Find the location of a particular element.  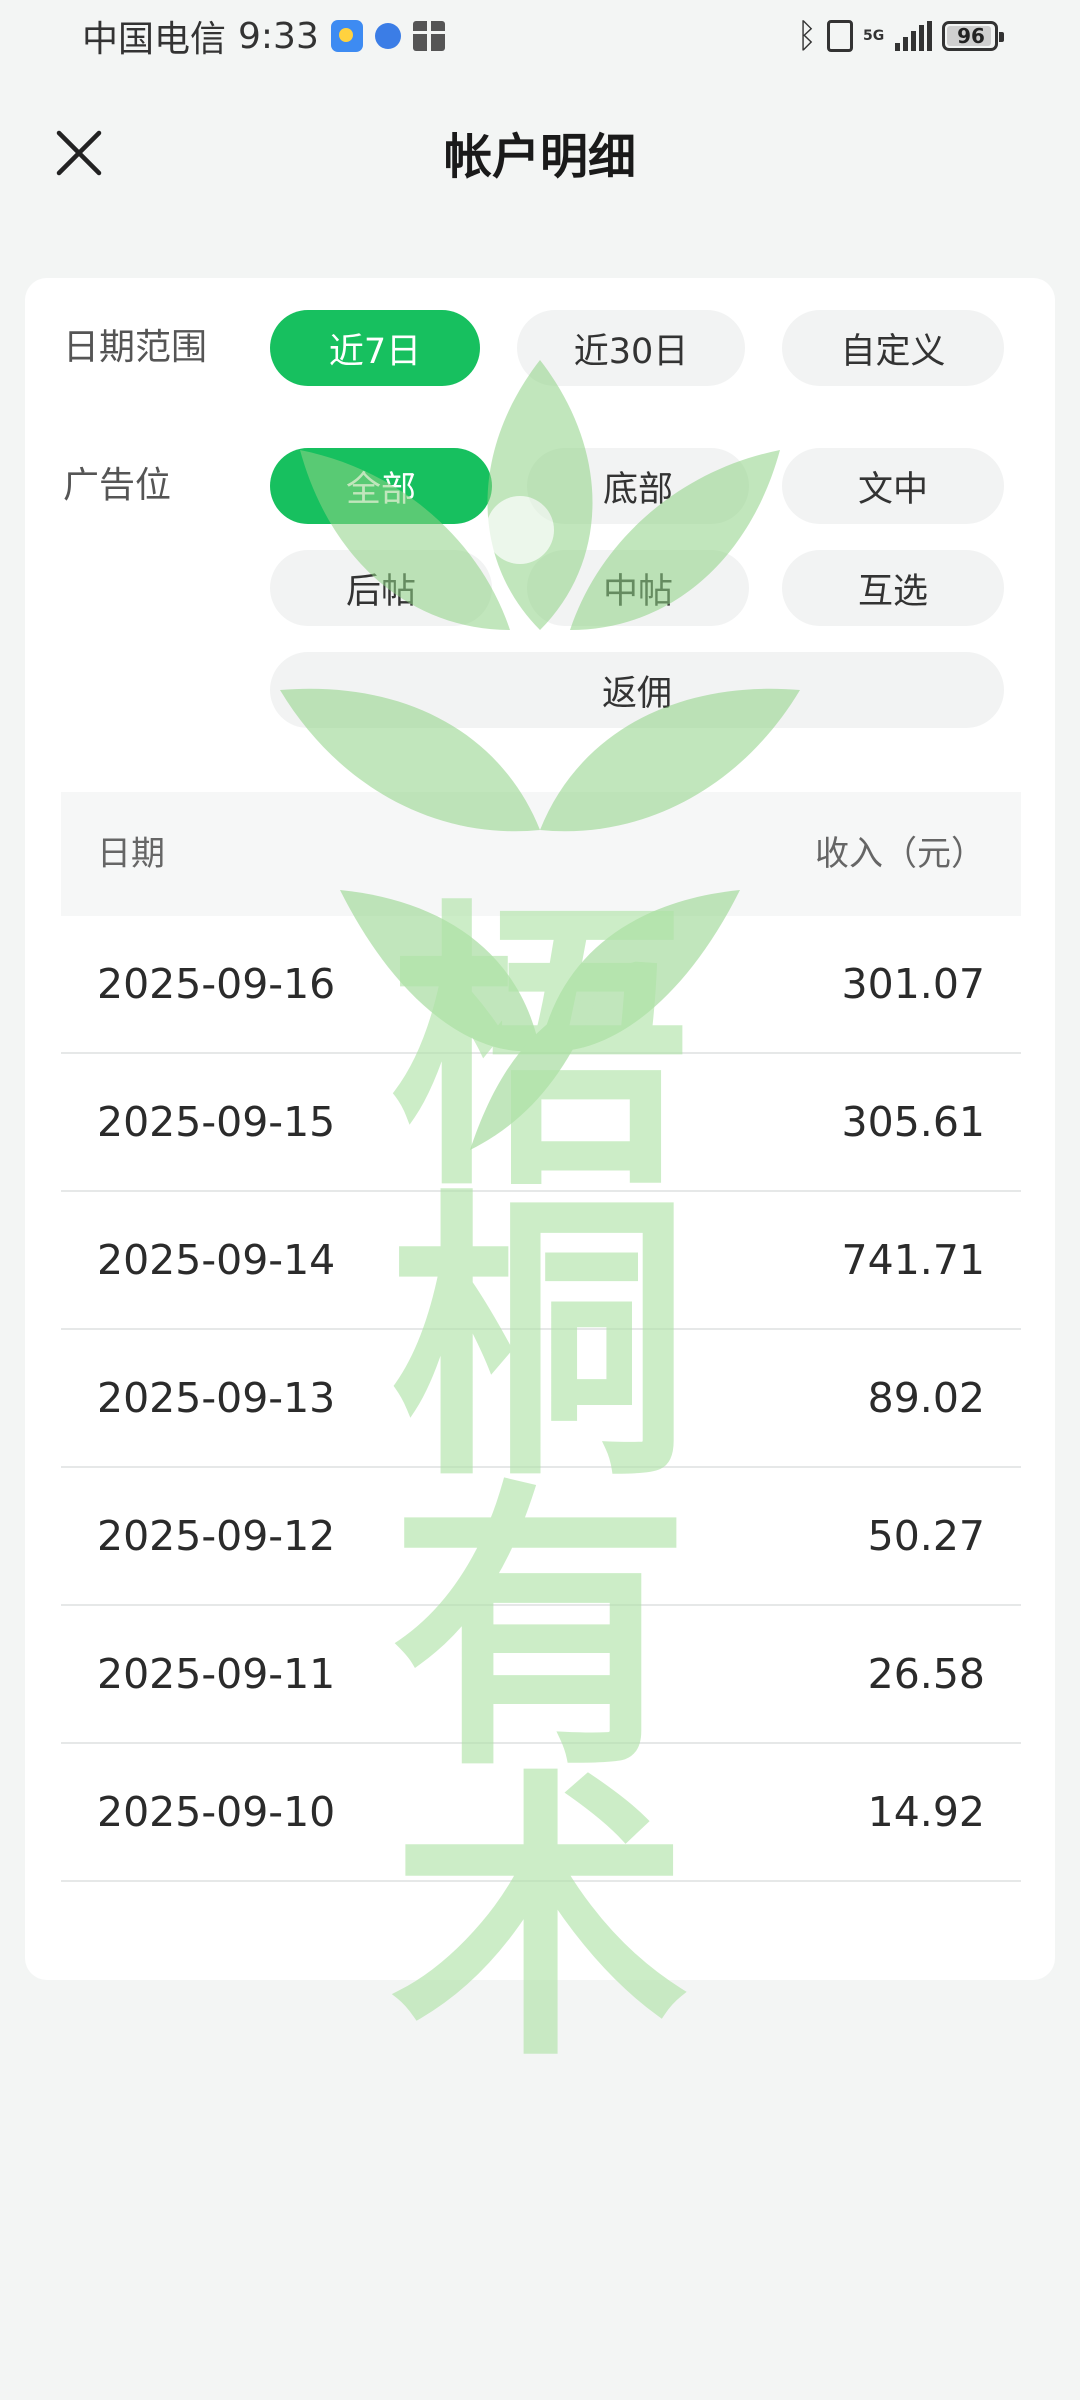

row-date: 2025-09-15 is located at coordinates (216, 1122).